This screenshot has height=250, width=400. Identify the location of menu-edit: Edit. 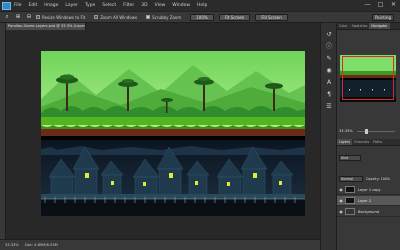
(33, 5).